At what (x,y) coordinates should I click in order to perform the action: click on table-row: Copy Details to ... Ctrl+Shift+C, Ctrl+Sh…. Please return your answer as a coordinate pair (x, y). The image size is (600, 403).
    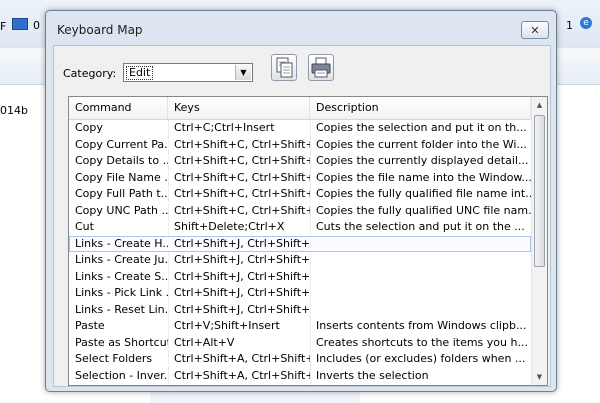
    Looking at the image, I should click on (300, 161).